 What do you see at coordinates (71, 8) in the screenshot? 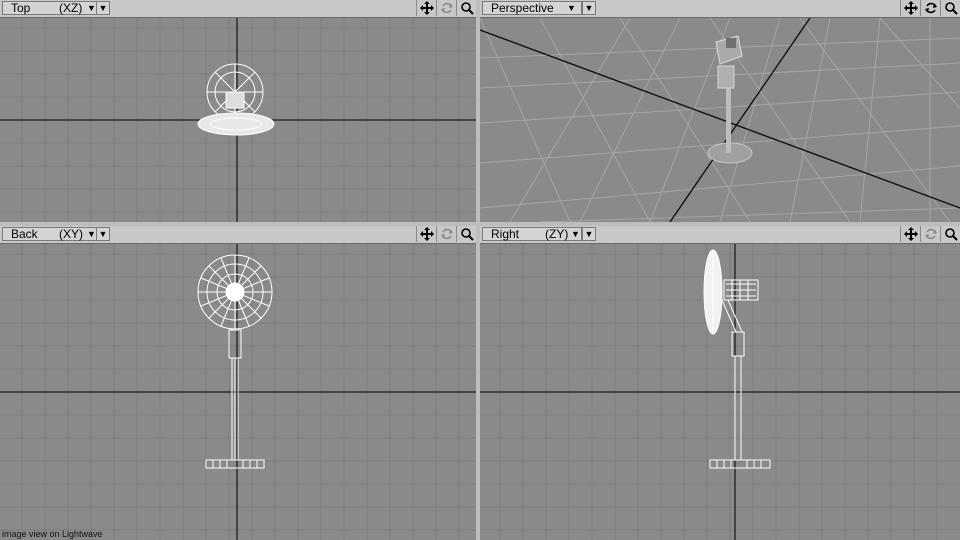
I see `axis-code: (XZ)` at bounding box center [71, 8].